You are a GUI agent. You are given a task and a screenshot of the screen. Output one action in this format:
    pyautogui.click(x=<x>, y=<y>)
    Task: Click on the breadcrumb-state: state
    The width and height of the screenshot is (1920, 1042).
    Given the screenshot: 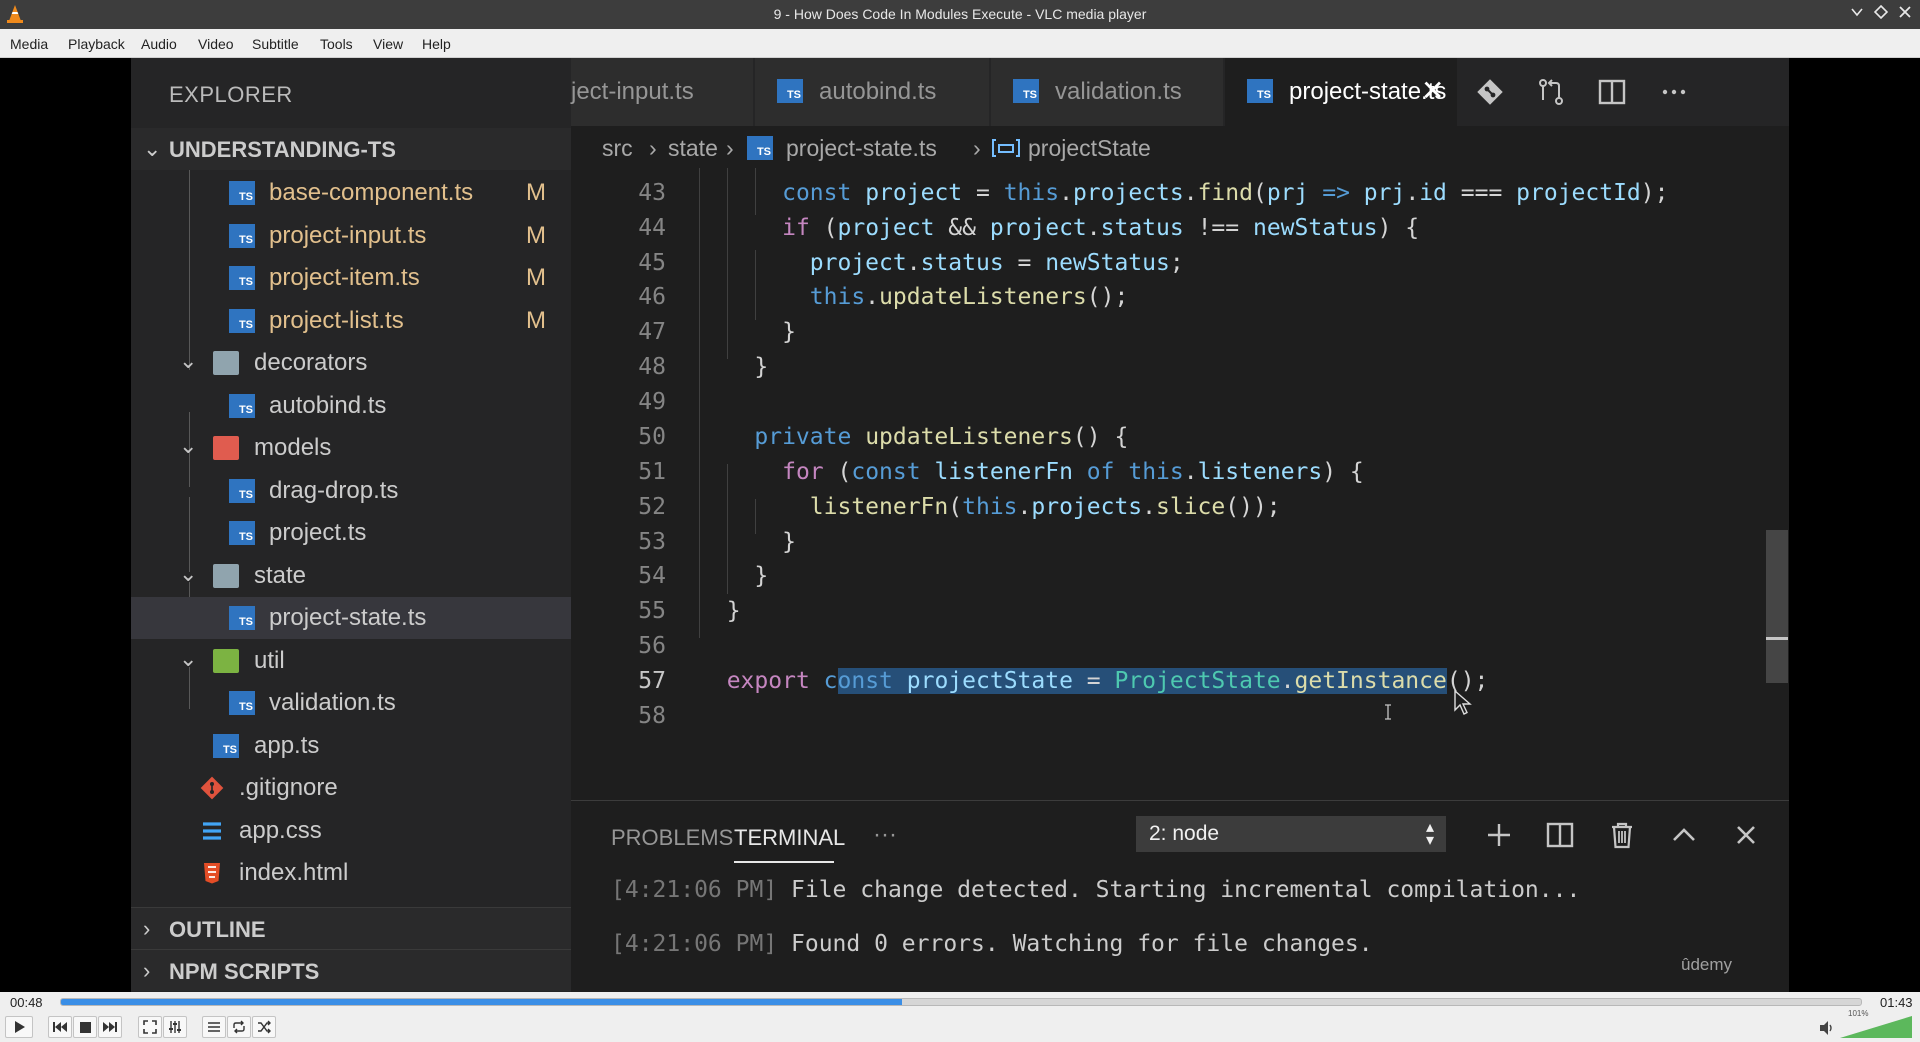 What is the action you would take?
    pyautogui.click(x=693, y=148)
    